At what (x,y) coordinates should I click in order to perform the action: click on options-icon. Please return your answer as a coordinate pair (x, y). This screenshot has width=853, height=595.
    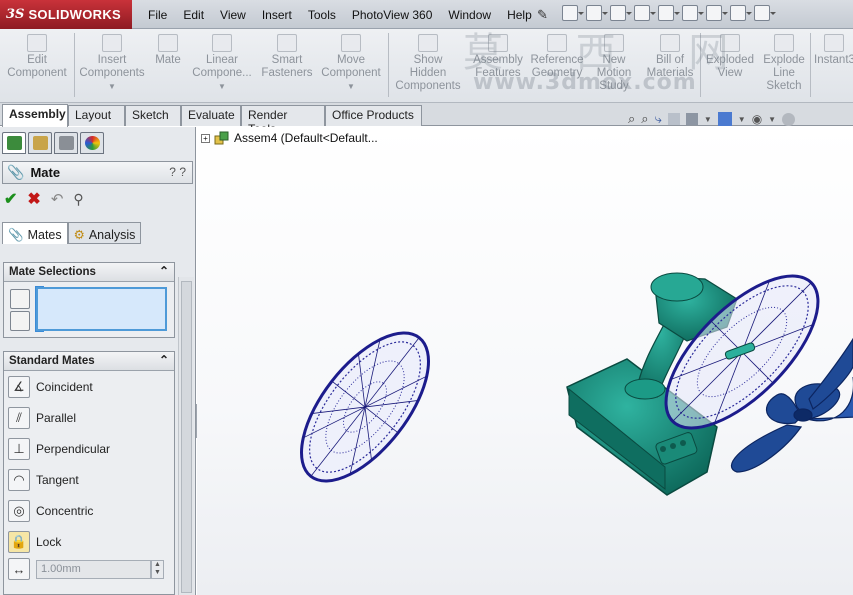
    Looking at the image, I should click on (765, 13).